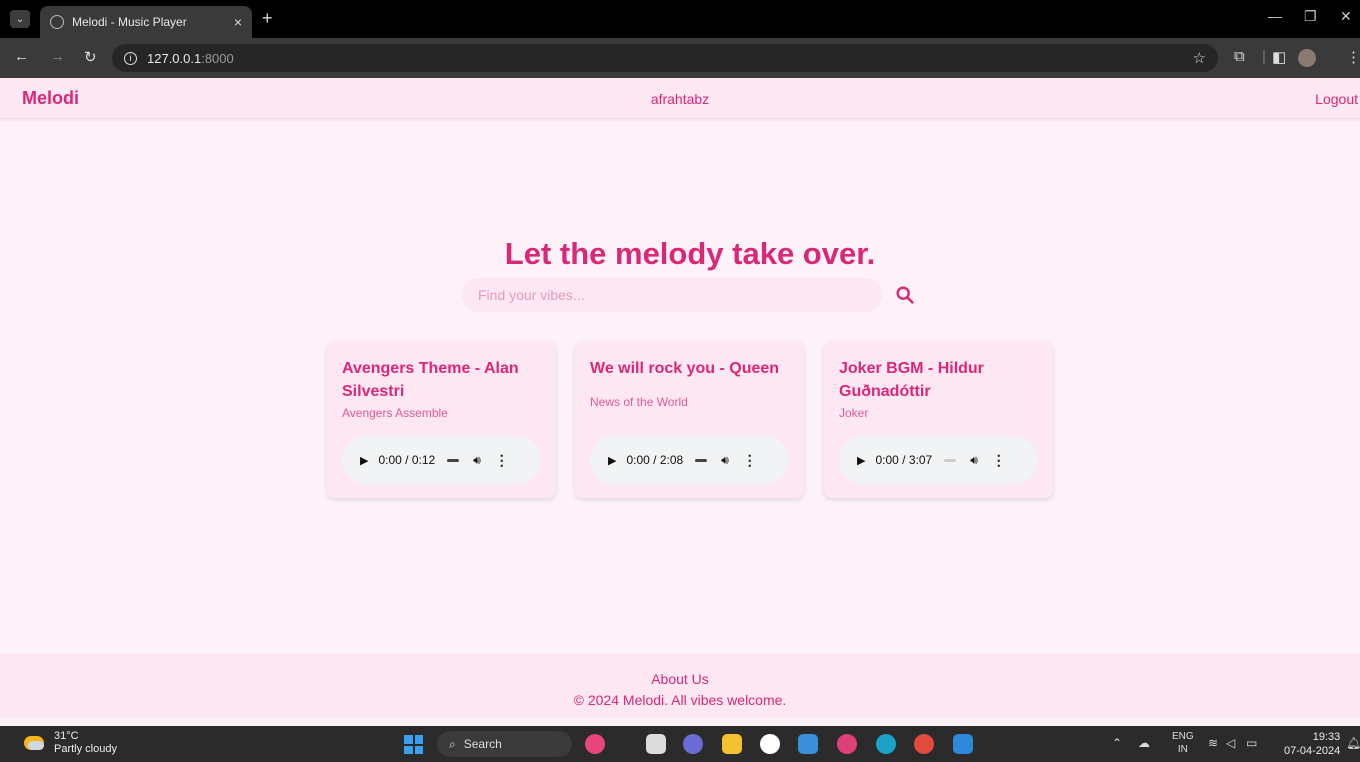 The width and height of the screenshot is (1360, 762). Describe the element at coordinates (129, 22) in the screenshot. I see `tab-title: Melodi - Music Player` at that location.